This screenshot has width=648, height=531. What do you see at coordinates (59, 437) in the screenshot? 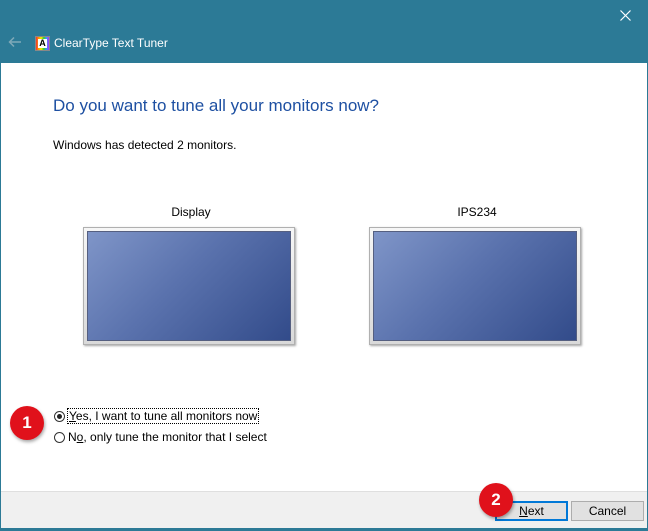
I see `radio-button` at bounding box center [59, 437].